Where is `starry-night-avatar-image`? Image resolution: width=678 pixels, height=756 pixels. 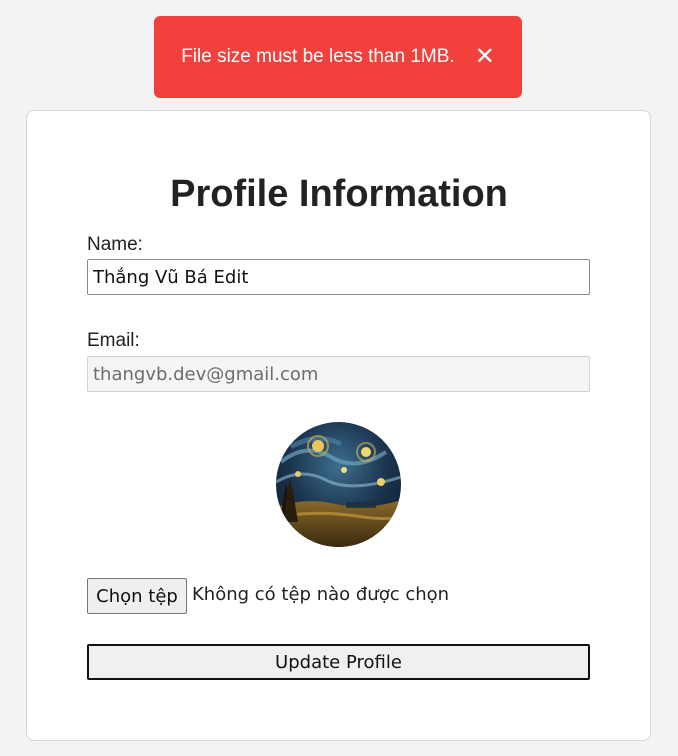 starry-night-avatar-image is located at coordinates (338, 484).